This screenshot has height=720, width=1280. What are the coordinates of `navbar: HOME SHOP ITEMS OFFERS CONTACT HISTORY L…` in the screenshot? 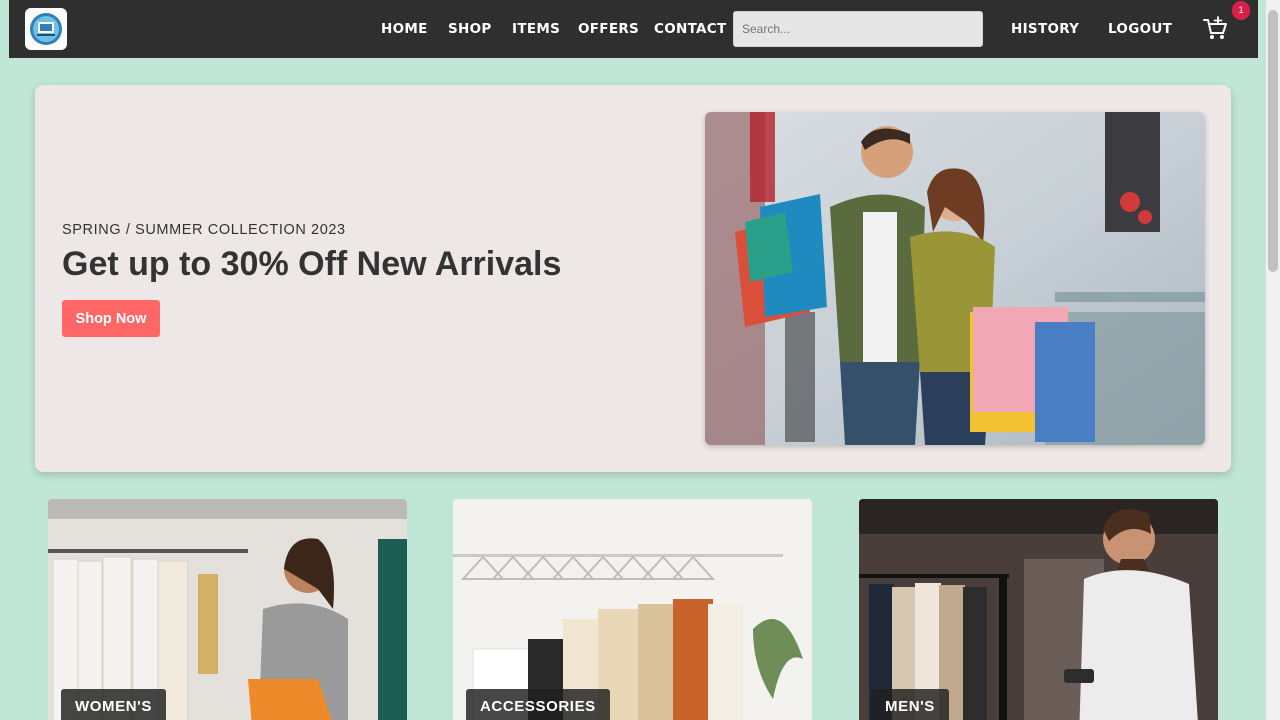 It's located at (633, 29).